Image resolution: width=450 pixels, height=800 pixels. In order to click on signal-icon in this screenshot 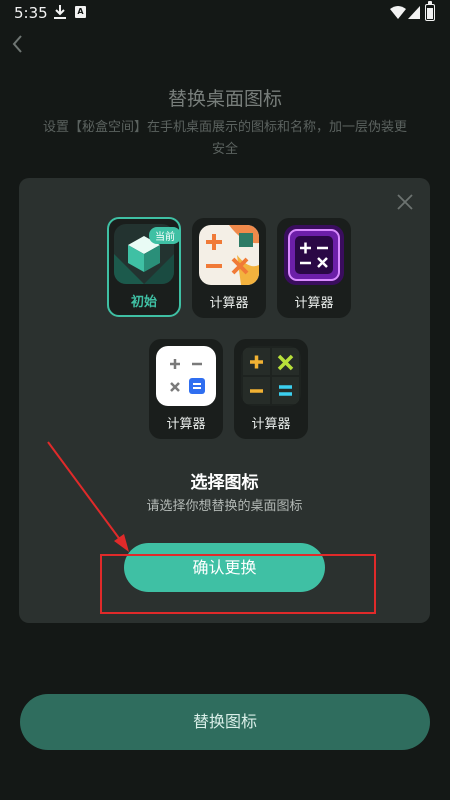, I will do `click(414, 12)`.